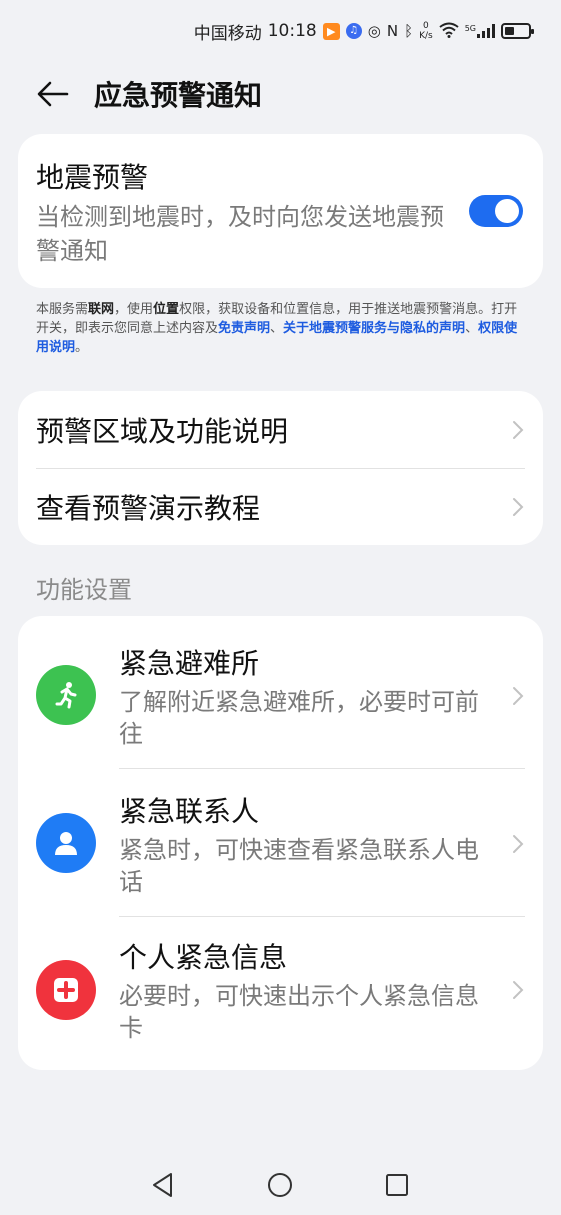  Describe the element at coordinates (374, 328) in the screenshot. I see `privacy-statement-link: 关于地震预警服务与隐私的声明` at that location.